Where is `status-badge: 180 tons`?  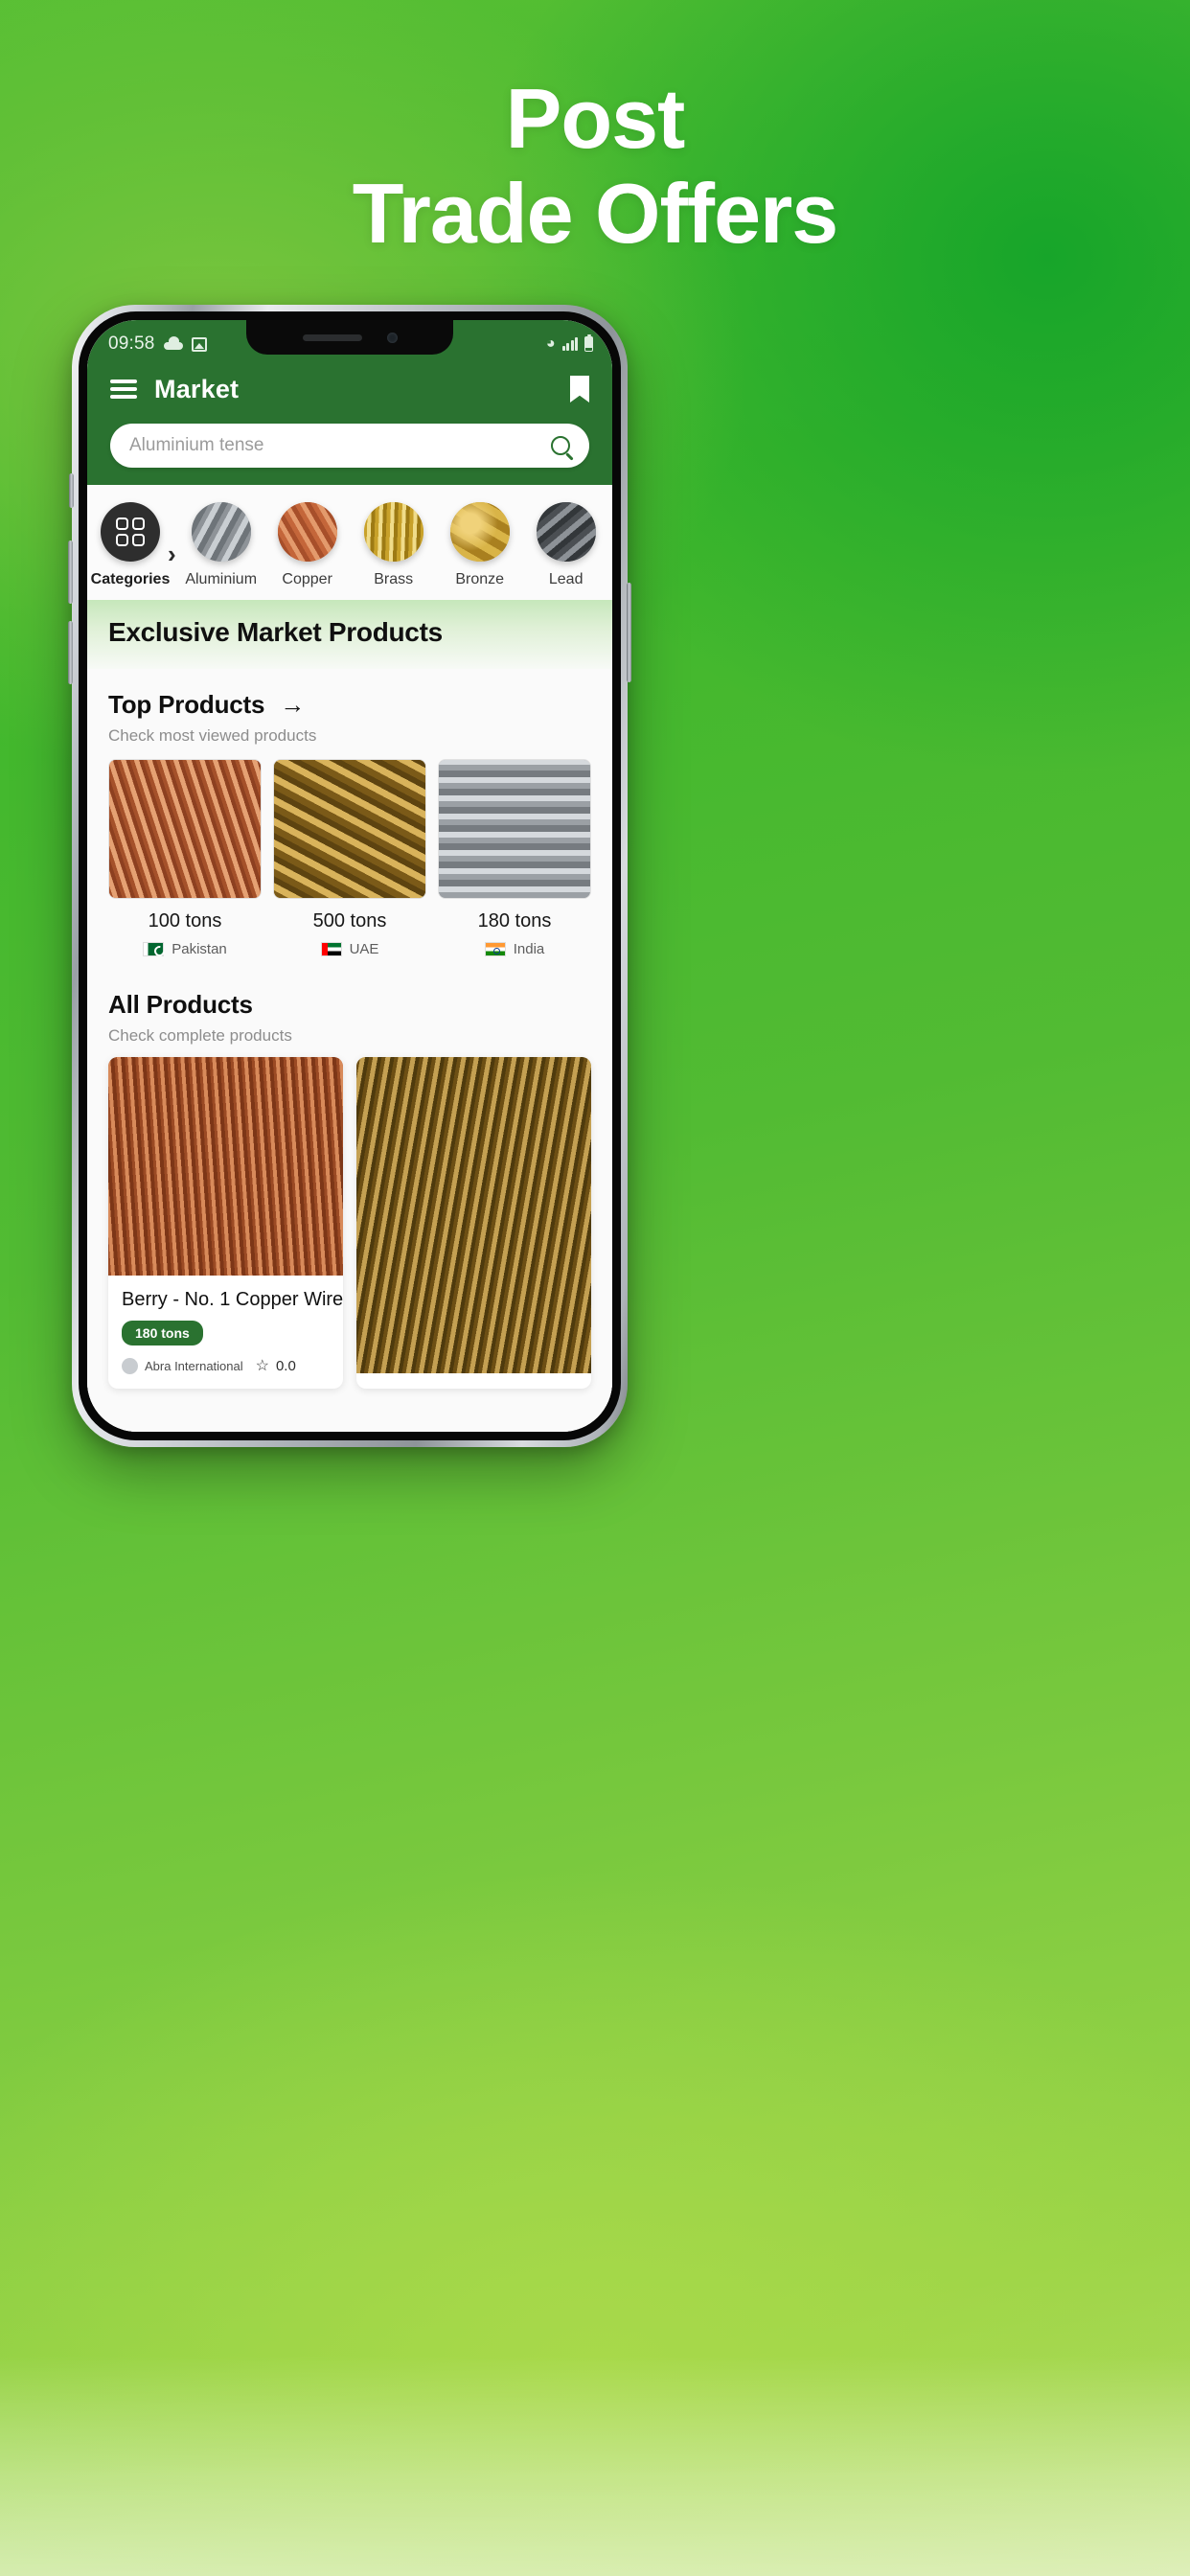
status-badge: 180 tons is located at coordinates (163, 1333).